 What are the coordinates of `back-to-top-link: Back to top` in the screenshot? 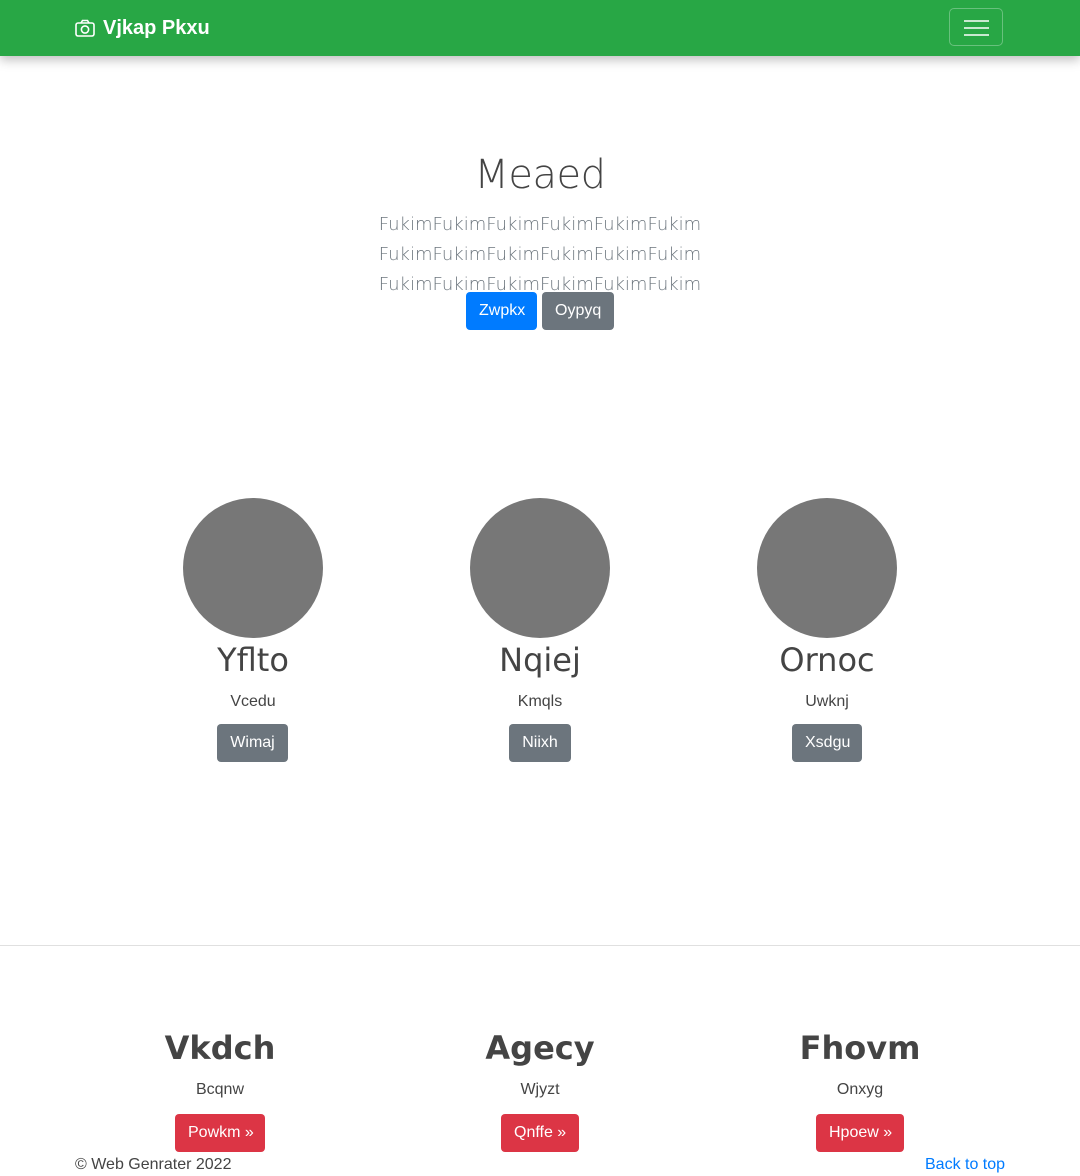 It's located at (965, 1165).